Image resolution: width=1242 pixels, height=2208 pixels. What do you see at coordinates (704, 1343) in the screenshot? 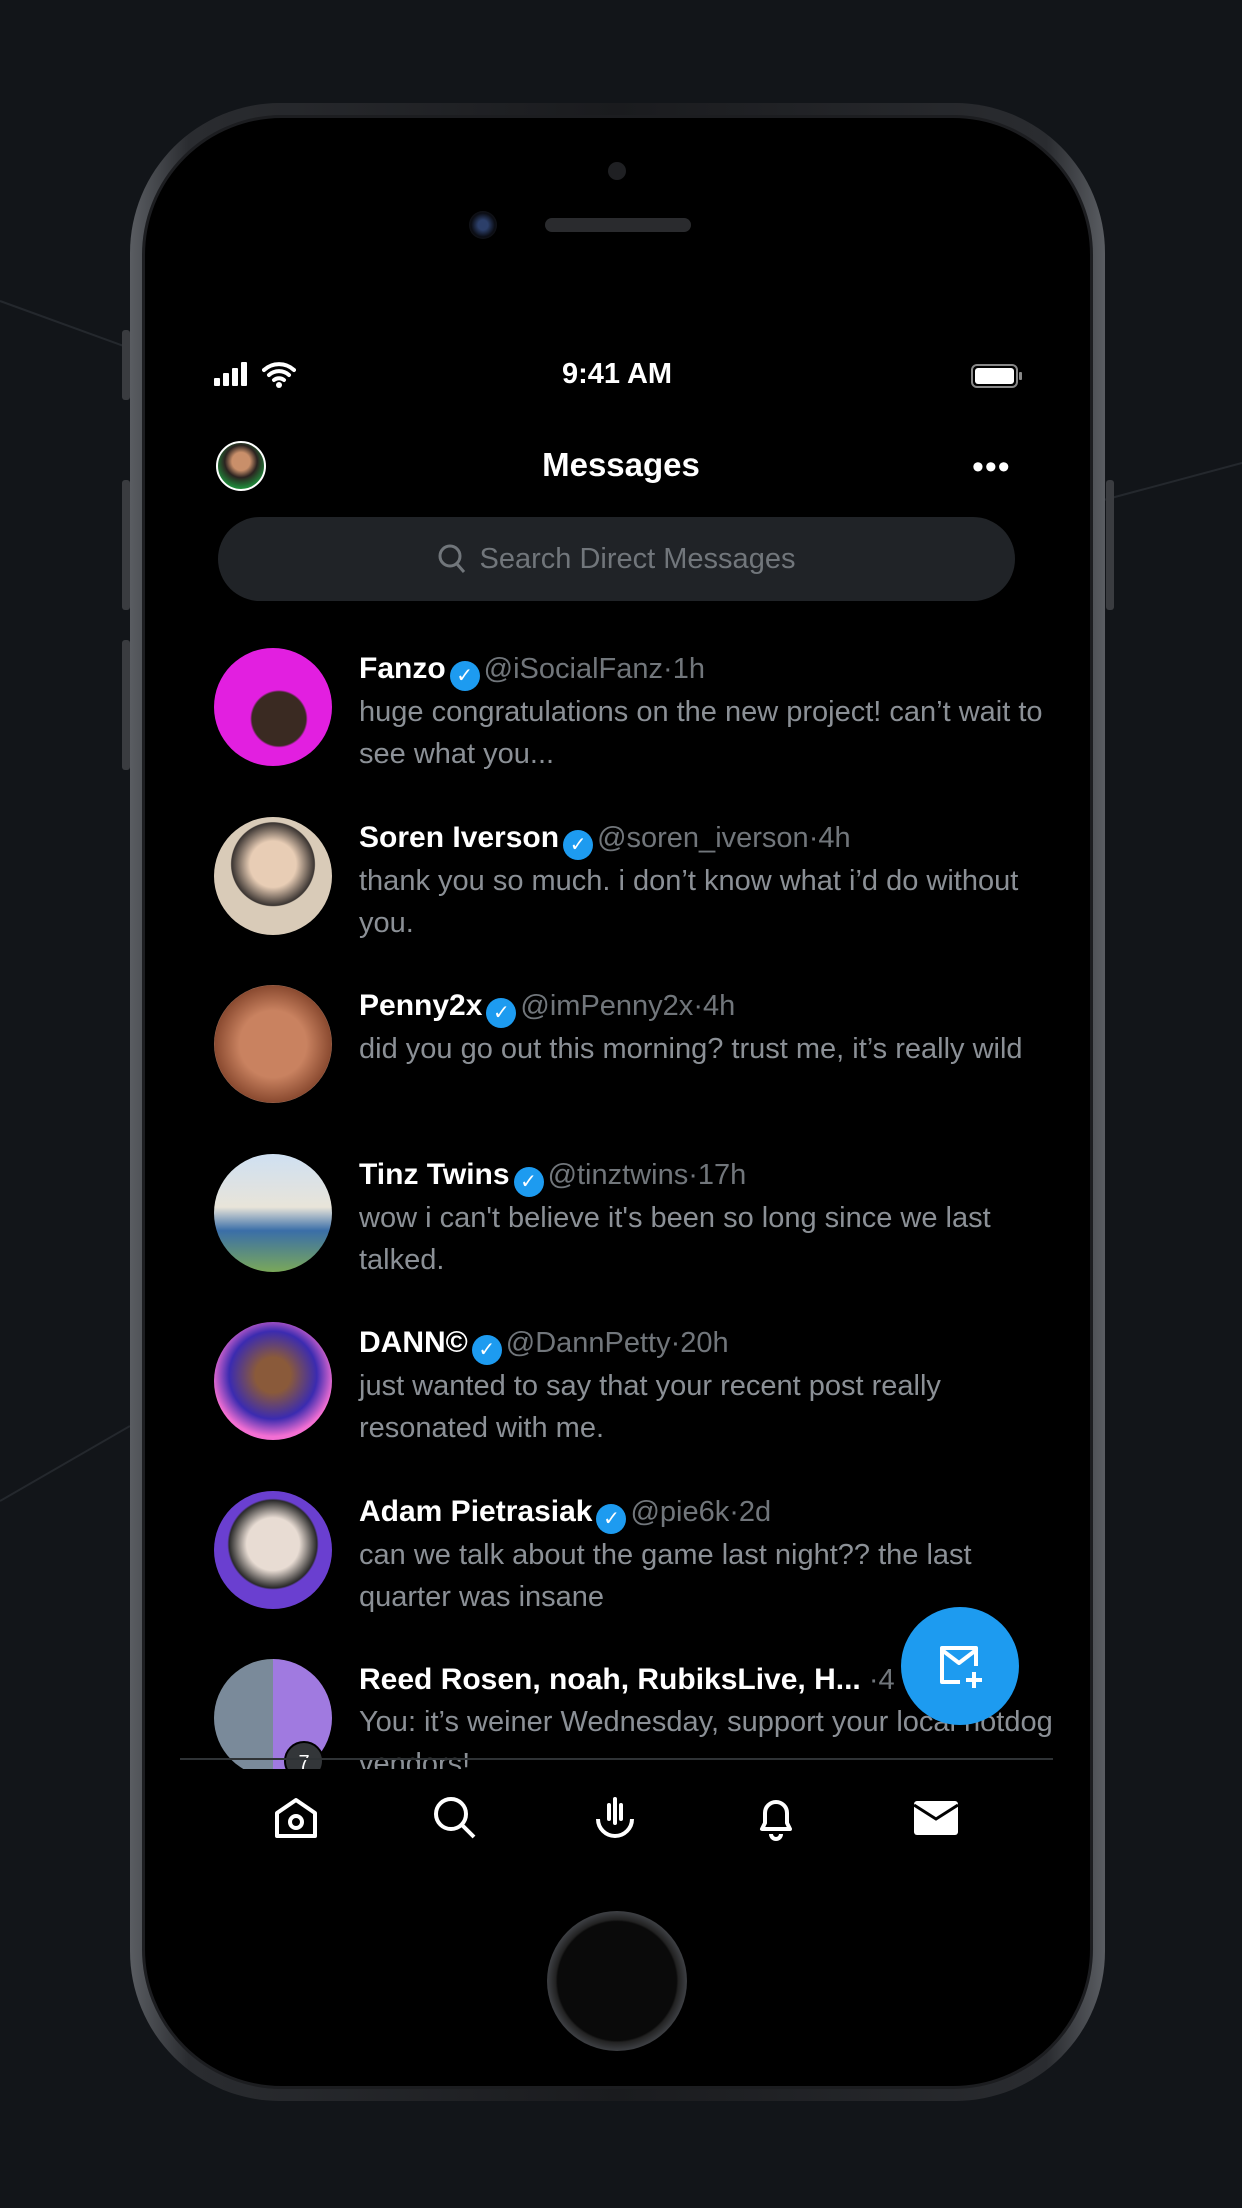
I see `conversation-time: 20h` at bounding box center [704, 1343].